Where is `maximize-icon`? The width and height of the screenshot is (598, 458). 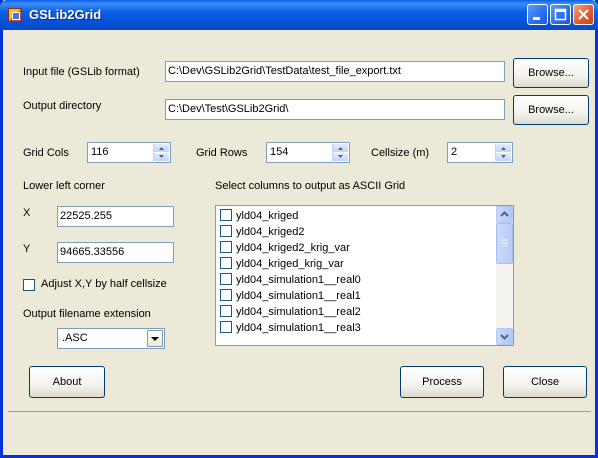
maximize-icon is located at coordinates (560, 14).